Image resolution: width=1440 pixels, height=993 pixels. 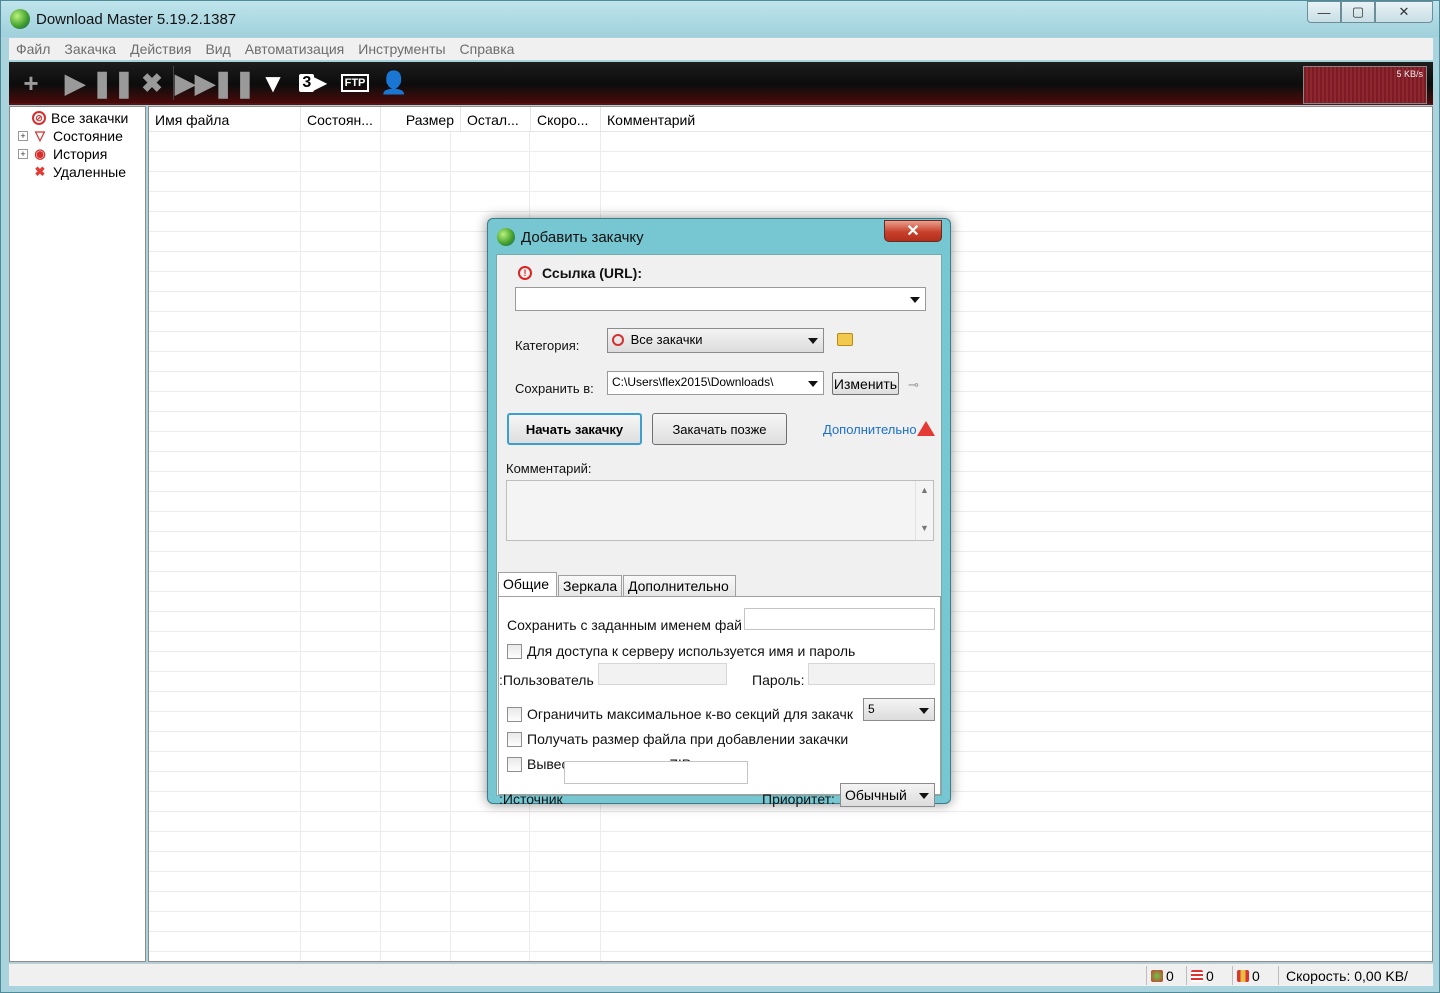 What do you see at coordinates (871, 709) in the screenshot?
I see `sections-value: 5` at bounding box center [871, 709].